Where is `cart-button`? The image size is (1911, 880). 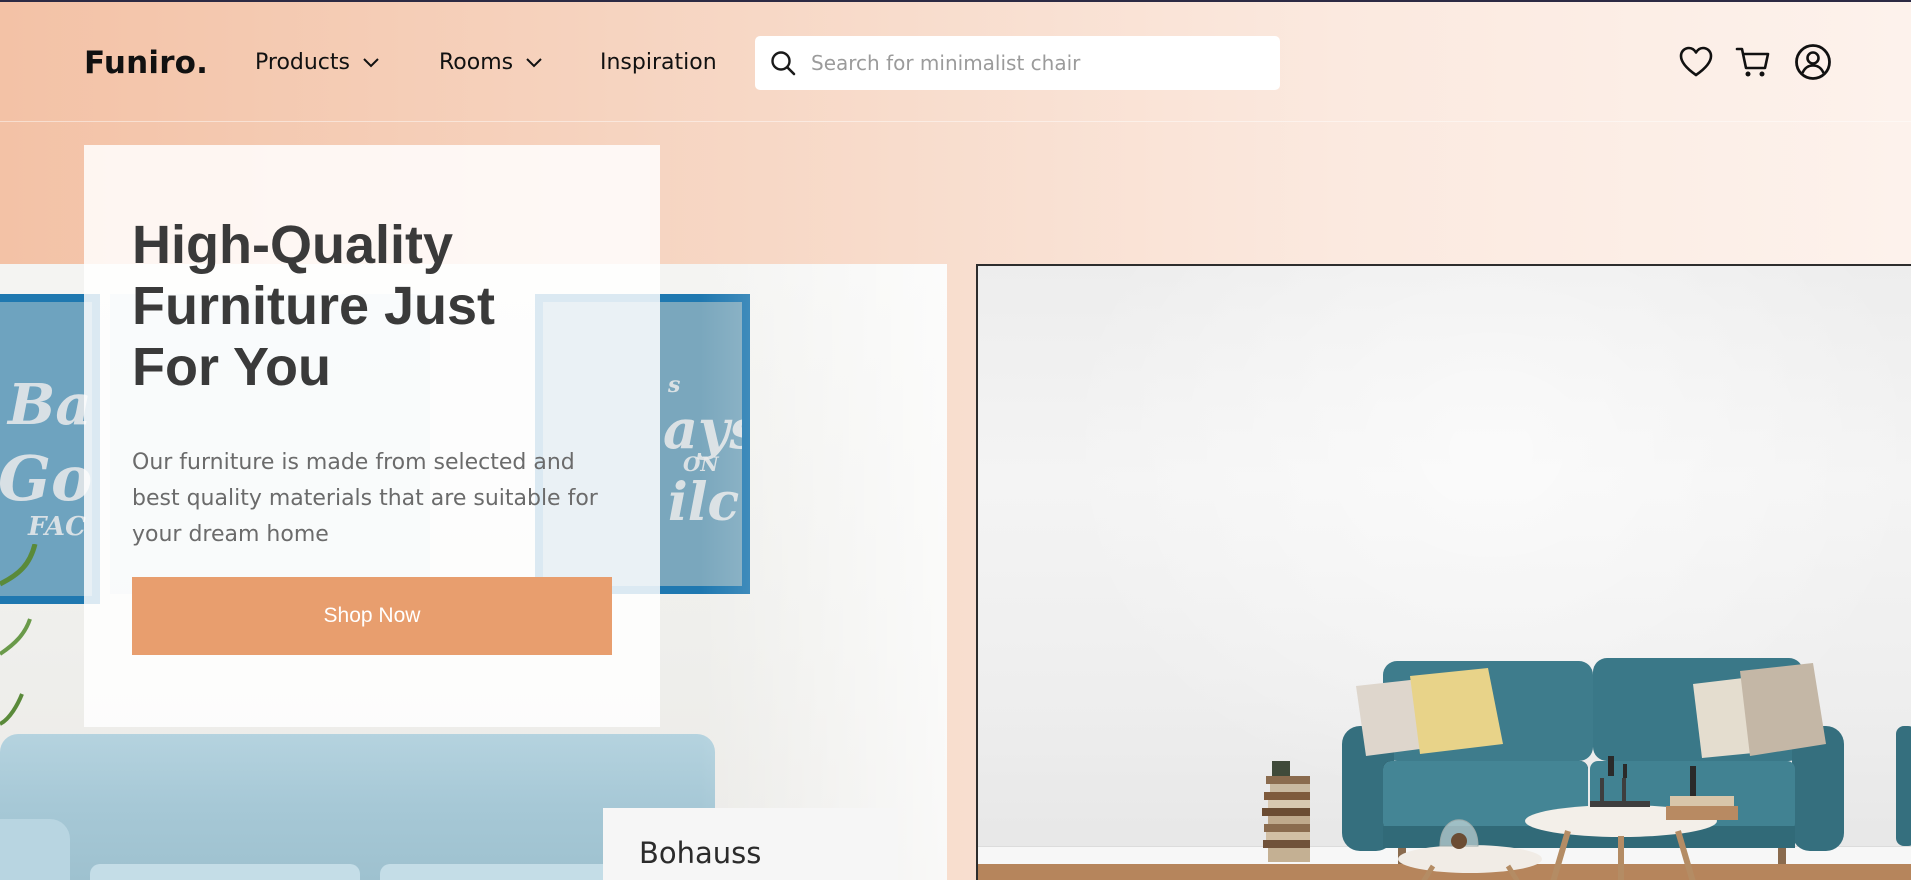
cart-button is located at coordinates (1753, 62).